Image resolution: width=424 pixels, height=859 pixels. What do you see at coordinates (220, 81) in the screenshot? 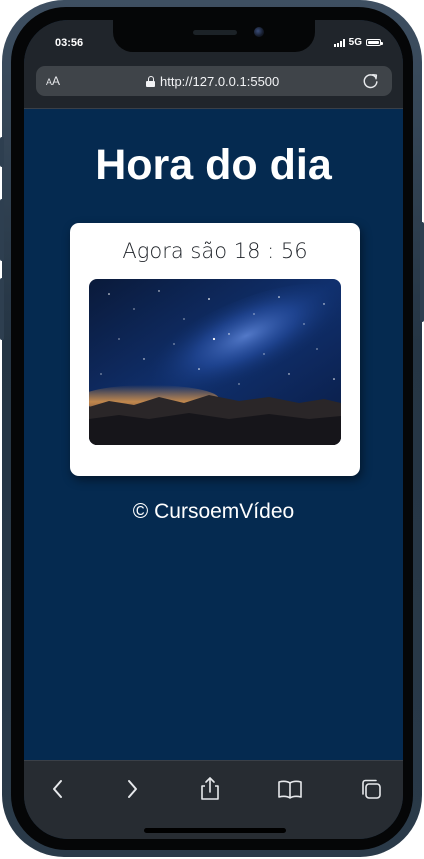
I see `url-text: http://127.0.0.1:5500` at bounding box center [220, 81].